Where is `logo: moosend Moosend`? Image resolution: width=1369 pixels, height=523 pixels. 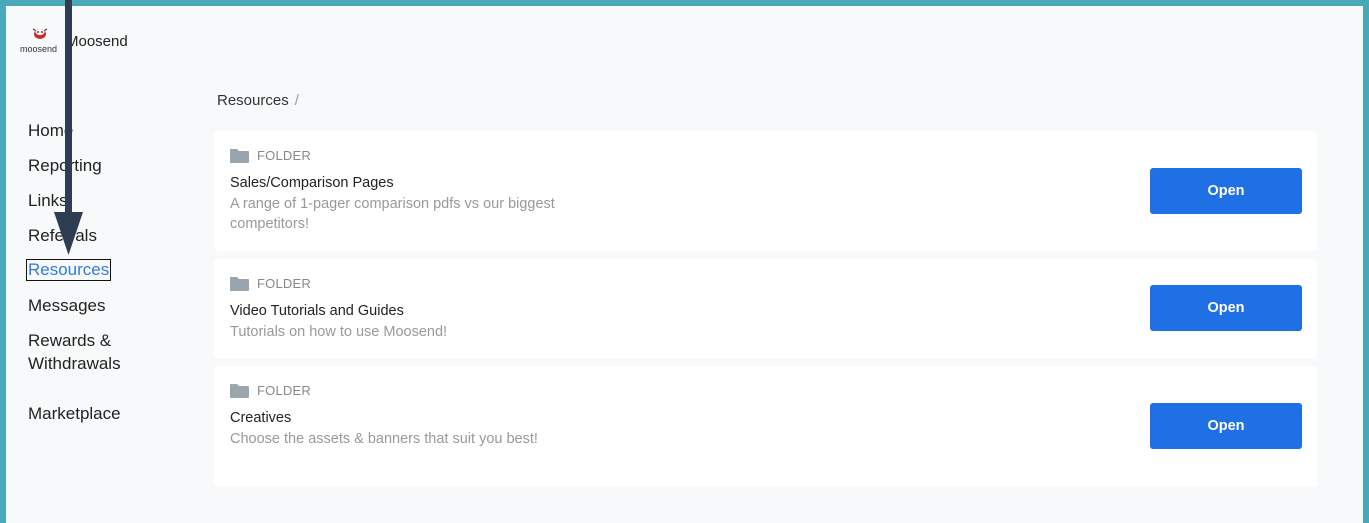
logo: moosend Moosend is located at coordinates (74, 44).